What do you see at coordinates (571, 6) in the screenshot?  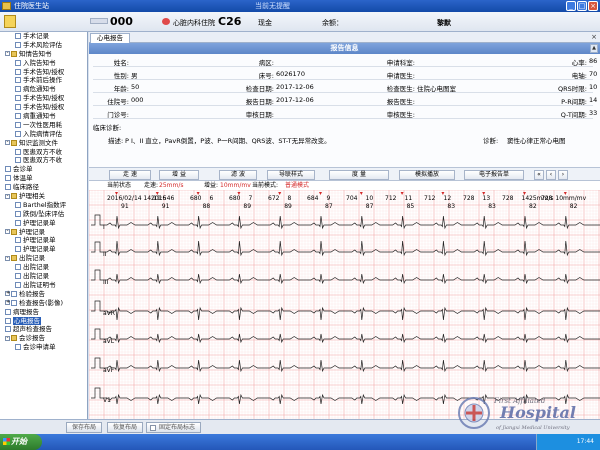 I see `minimize-button: _` at bounding box center [571, 6].